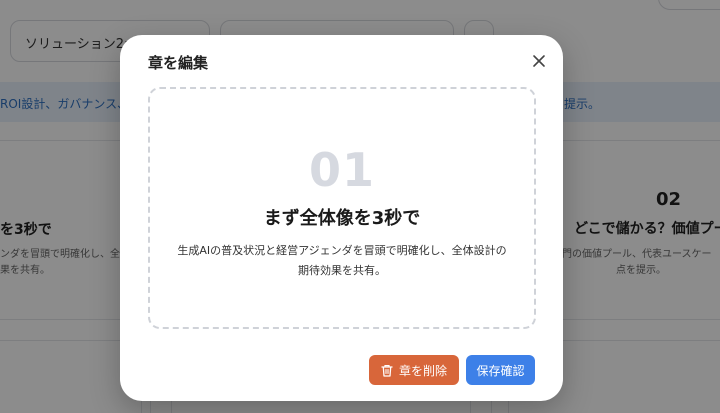 The width and height of the screenshot is (720, 413). I want to click on chapter-number: 01, so click(341, 170).